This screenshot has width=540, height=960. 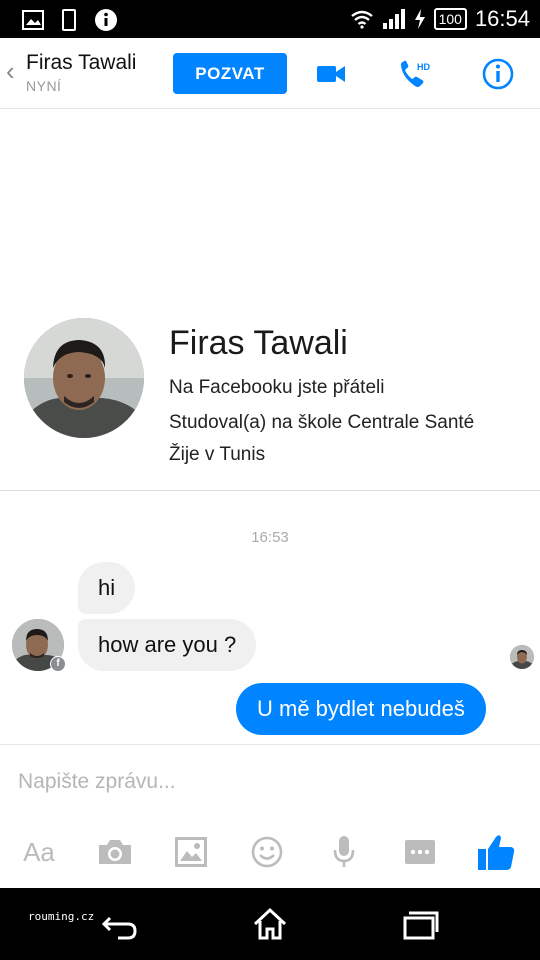 I want to click on battery-level: 100, so click(x=450, y=19).